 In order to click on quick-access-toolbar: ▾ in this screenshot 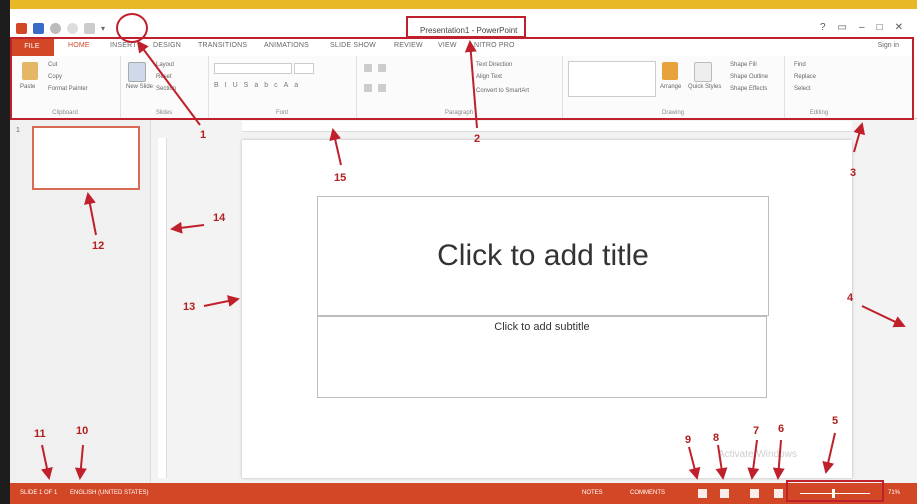, I will do `click(60, 28)`.